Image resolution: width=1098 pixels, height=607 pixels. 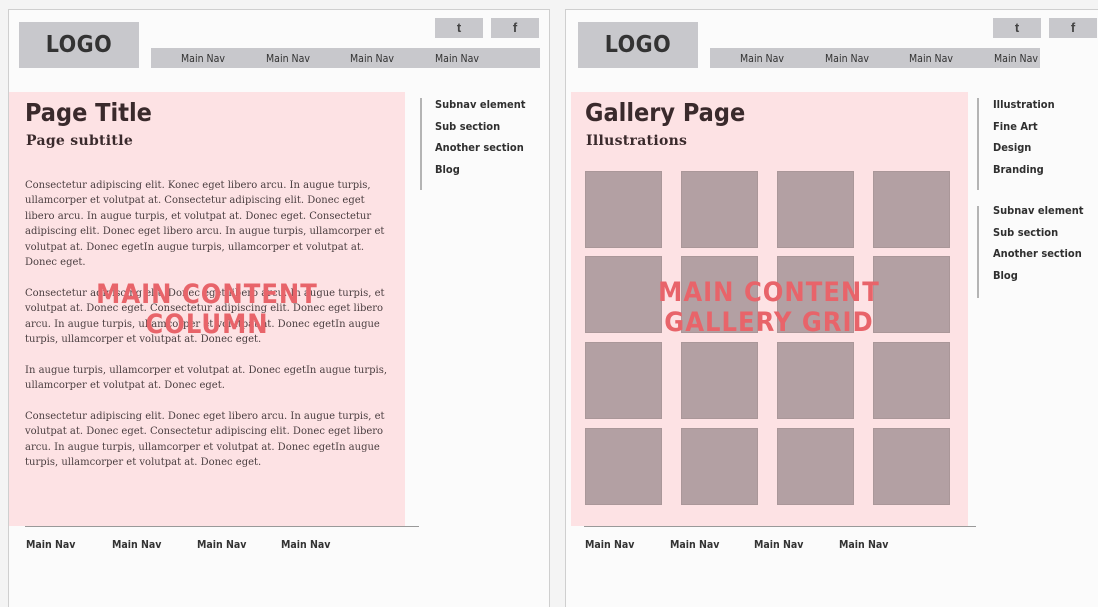 What do you see at coordinates (1015, 126) in the screenshot?
I see `category-item: Fine Art` at bounding box center [1015, 126].